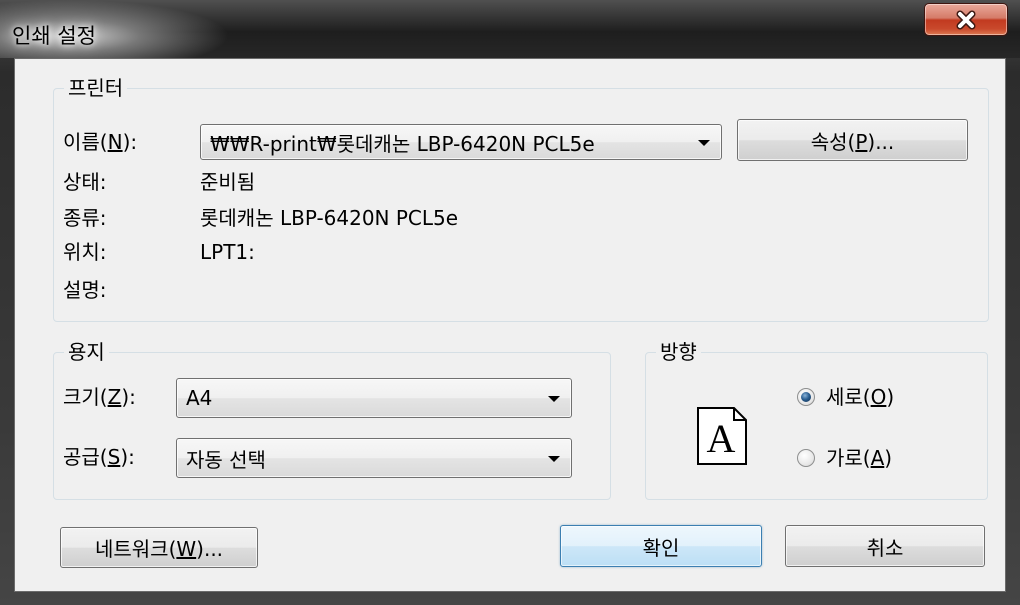 The width and height of the screenshot is (1020, 605). I want to click on status-value: 준비됨, so click(228, 182).